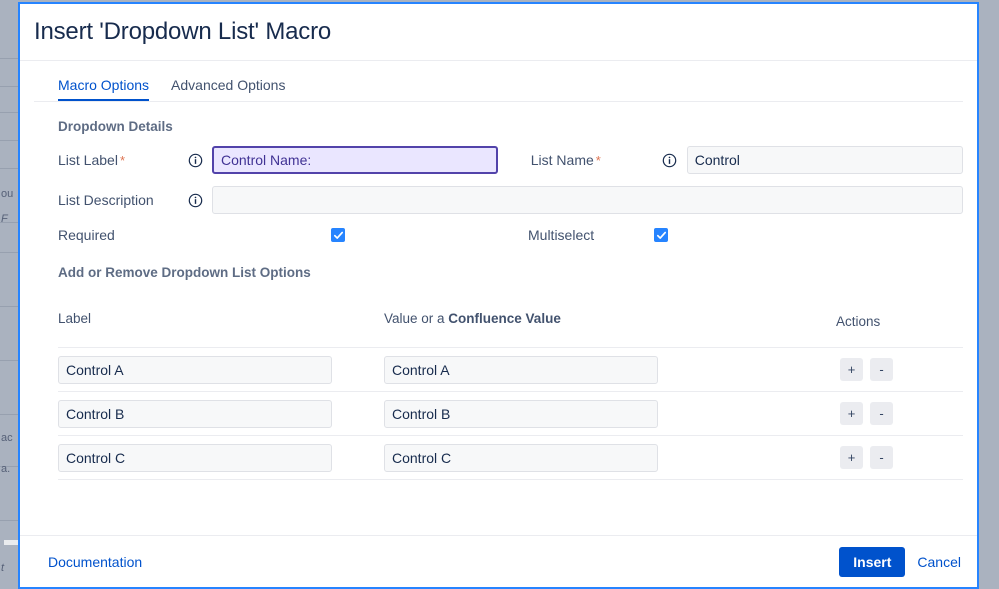 This screenshot has height=589, width=999. What do you see at coordinates (7, 194) in the screenshot?
I see `backdrop-text-fragment: ou` at bounding box center [7, 194].